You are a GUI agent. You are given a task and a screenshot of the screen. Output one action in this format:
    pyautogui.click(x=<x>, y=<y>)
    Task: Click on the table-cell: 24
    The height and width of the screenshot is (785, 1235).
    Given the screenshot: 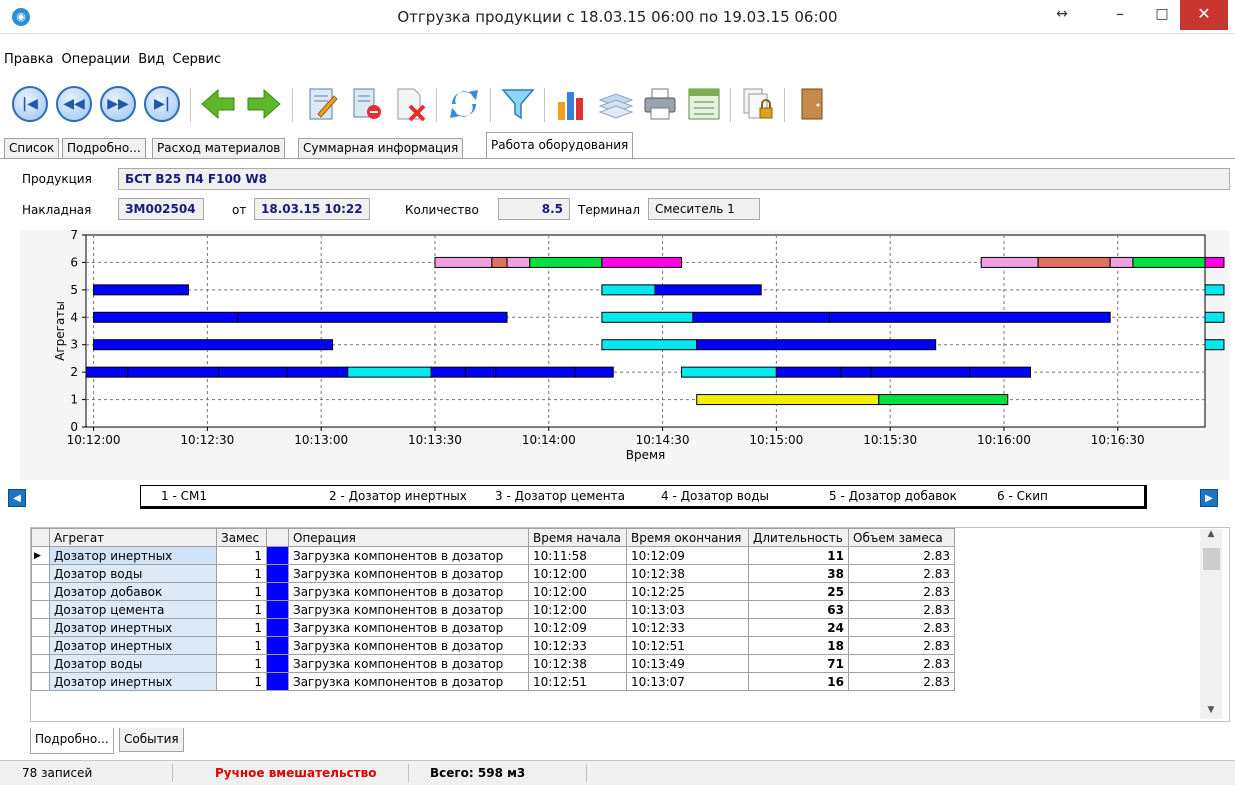 What is the action you would take?
    pyautogui.click(x=798, y=627)
    